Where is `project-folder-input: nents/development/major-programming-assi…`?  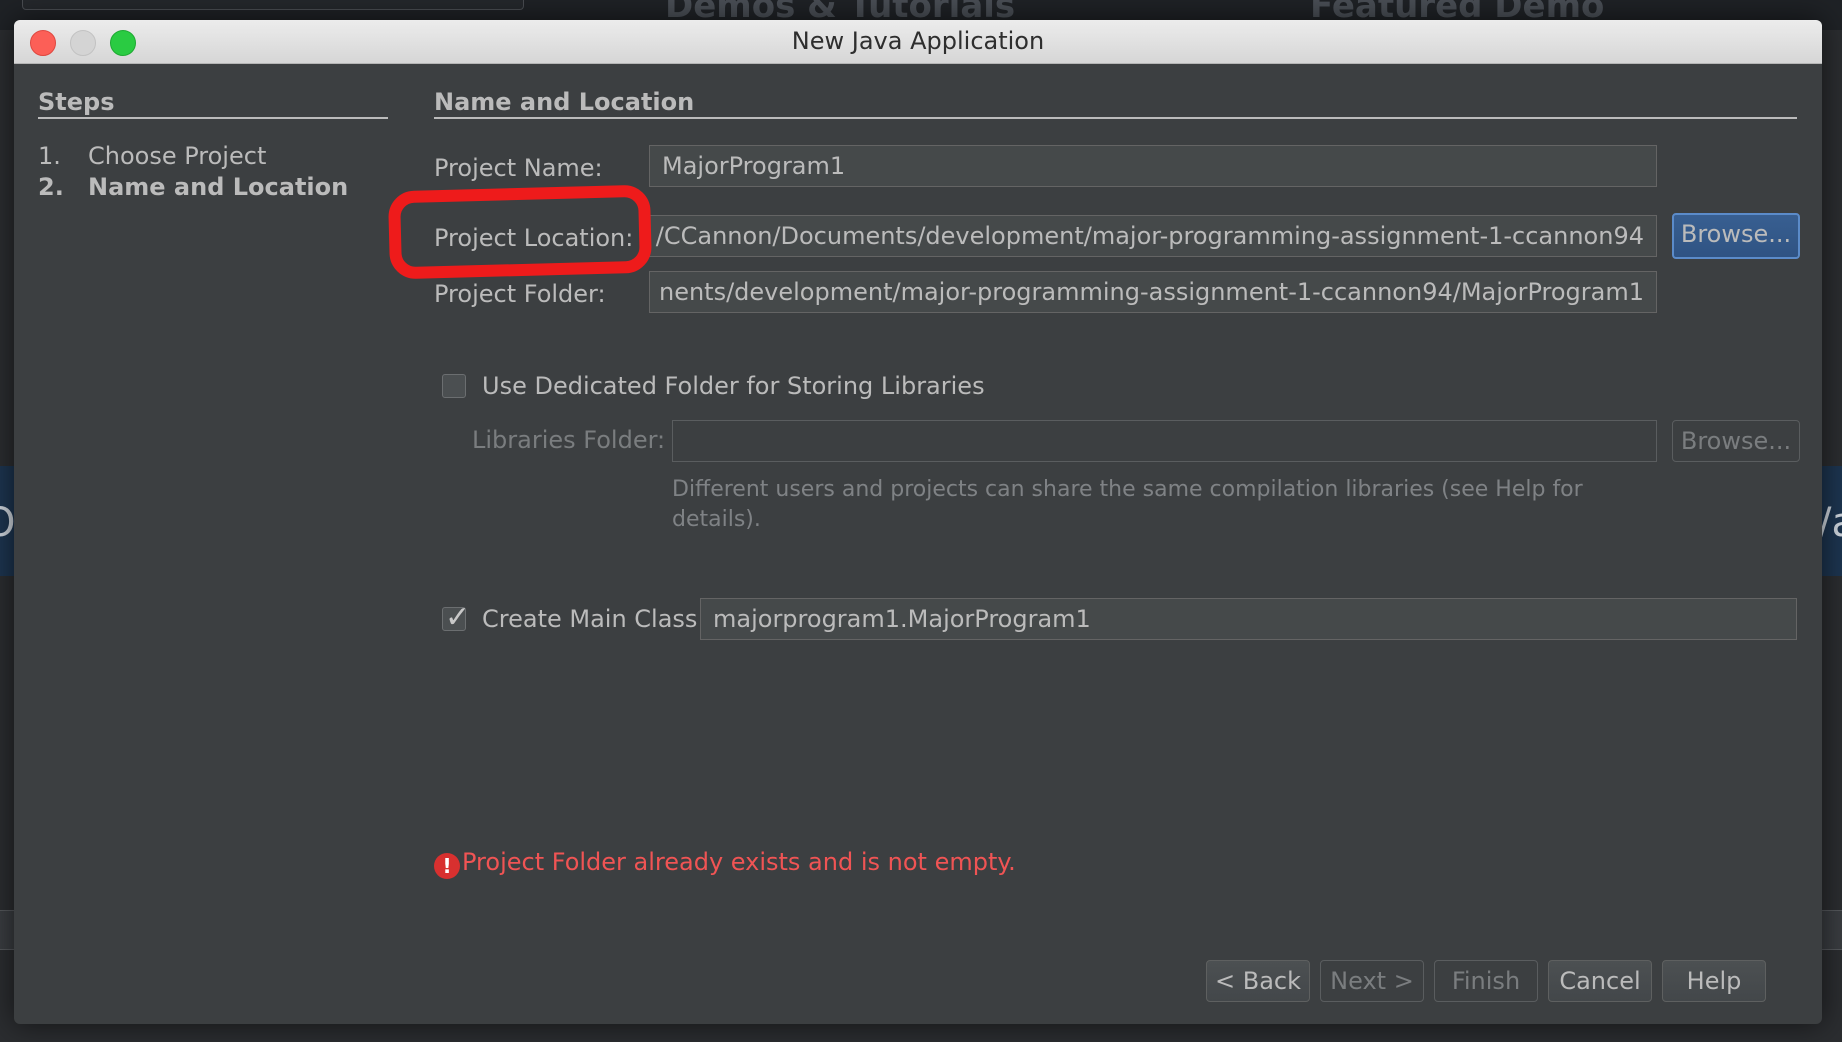 project-folder-input: nents/development/major-programming-assi… is located at coordinates (1153, 292).